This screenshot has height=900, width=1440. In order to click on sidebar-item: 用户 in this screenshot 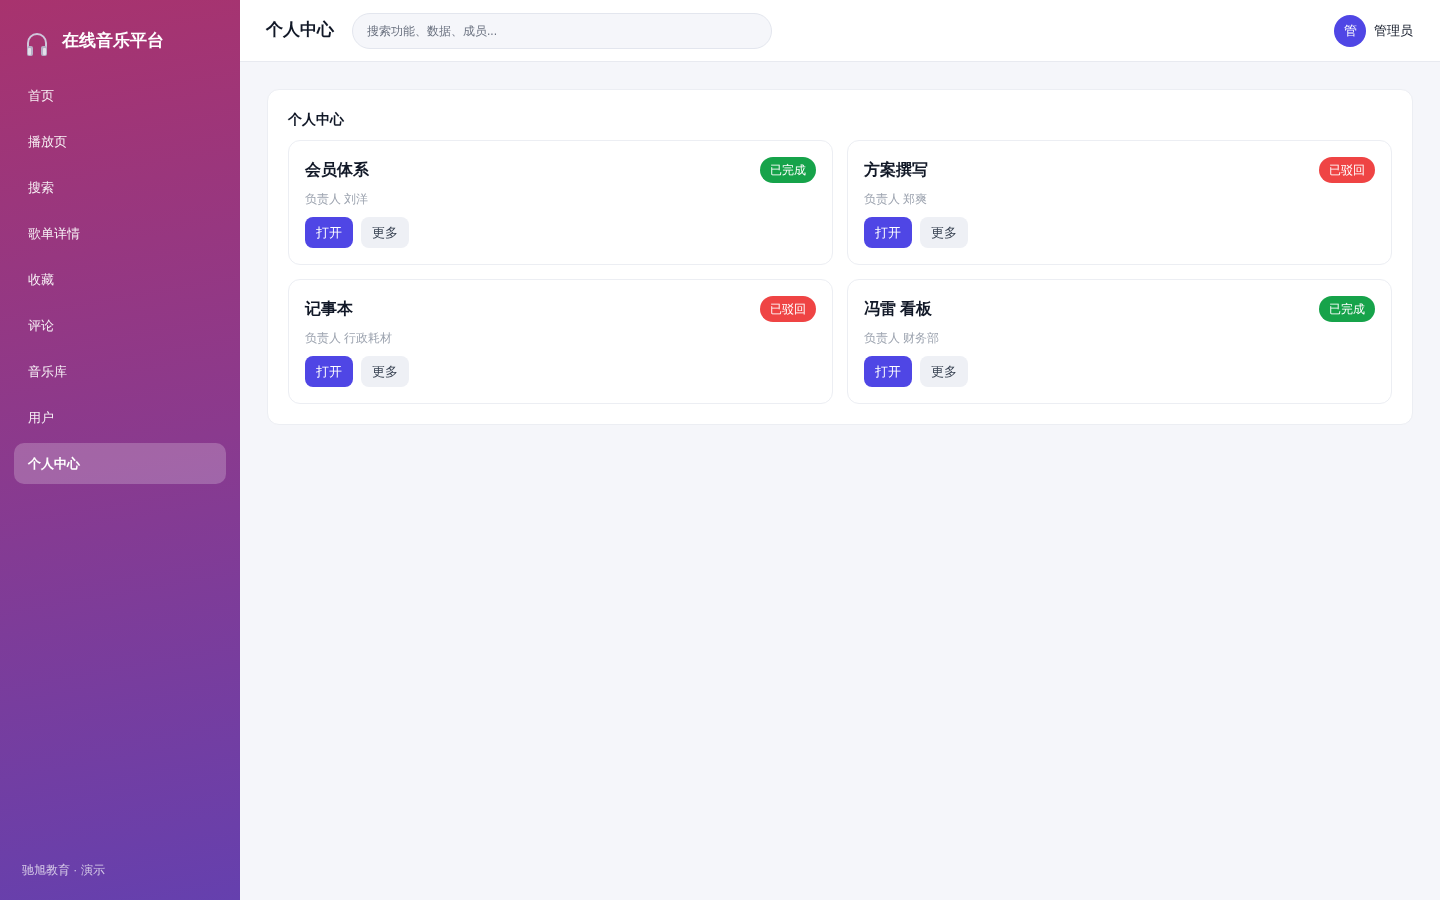, I will do `click(120, 417)`.